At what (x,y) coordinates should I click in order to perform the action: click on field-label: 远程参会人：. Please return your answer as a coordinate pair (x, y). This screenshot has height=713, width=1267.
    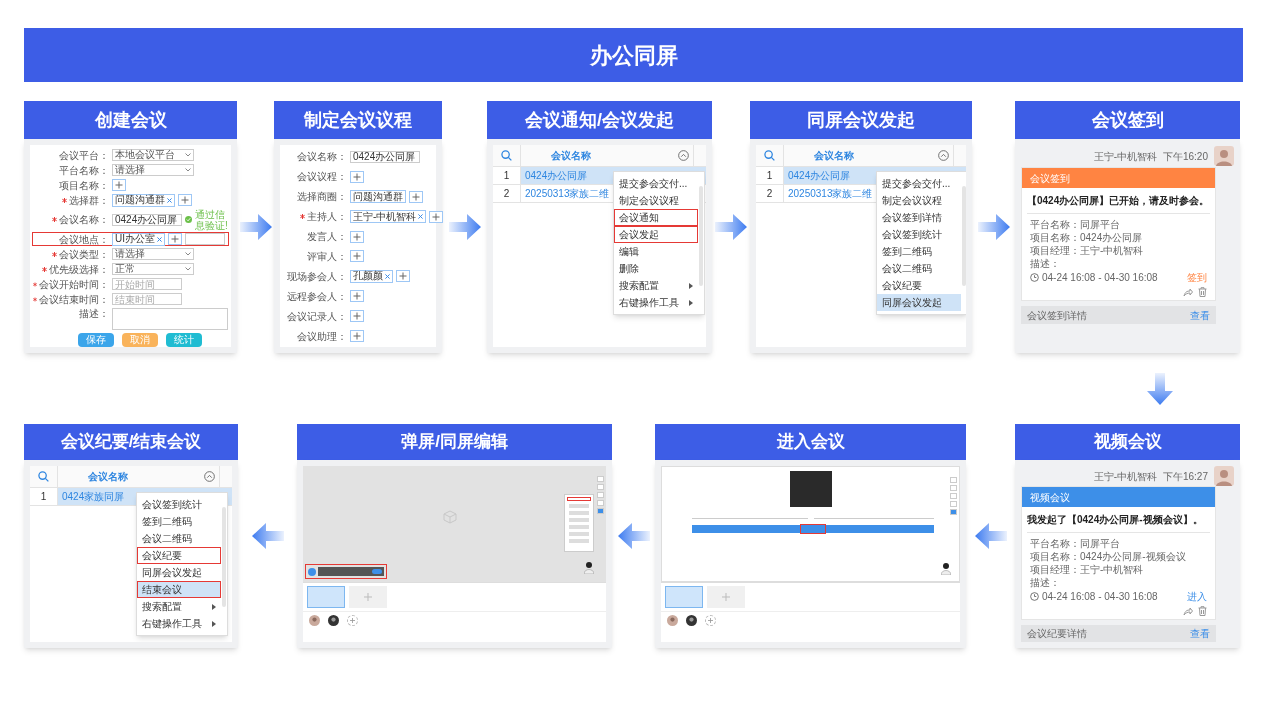
    Looking at the image, I should click on (317, 296).